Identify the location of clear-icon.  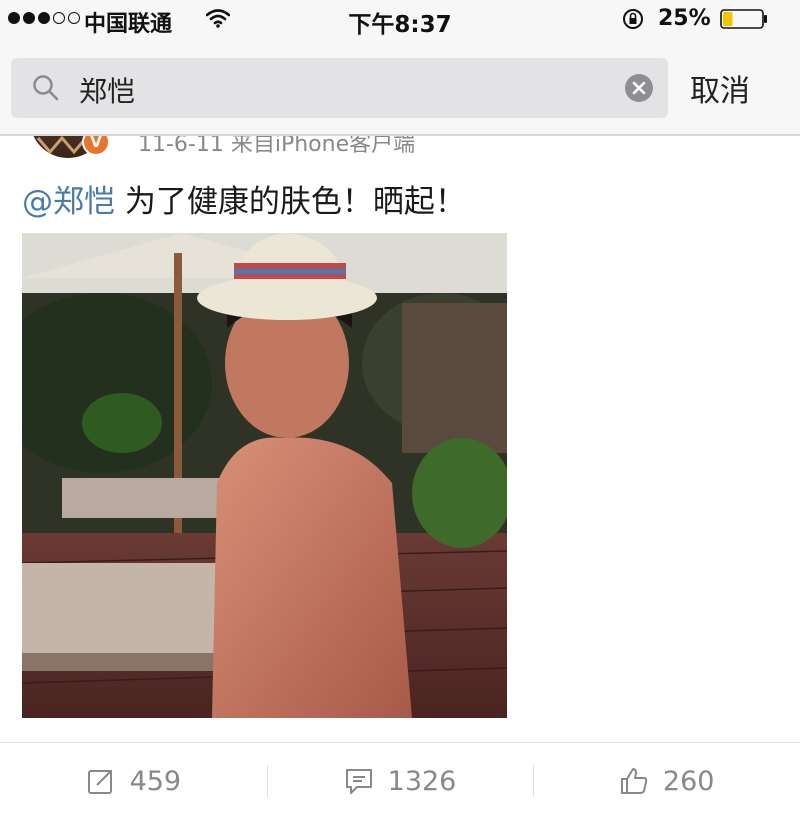
(639, 88).